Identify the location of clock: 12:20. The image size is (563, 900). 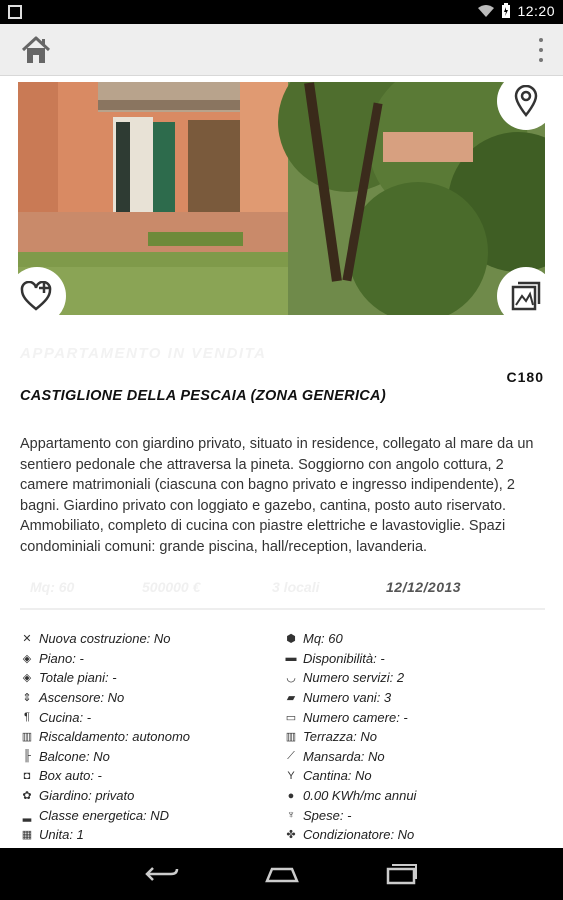
(536, 11).